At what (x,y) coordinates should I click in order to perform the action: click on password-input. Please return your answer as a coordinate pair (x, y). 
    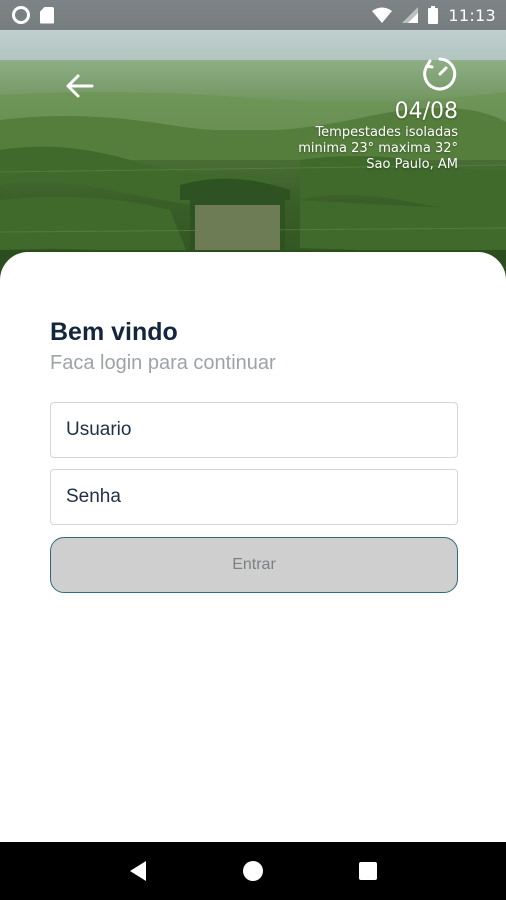
    Looking at the image, I should click on (254, 497).